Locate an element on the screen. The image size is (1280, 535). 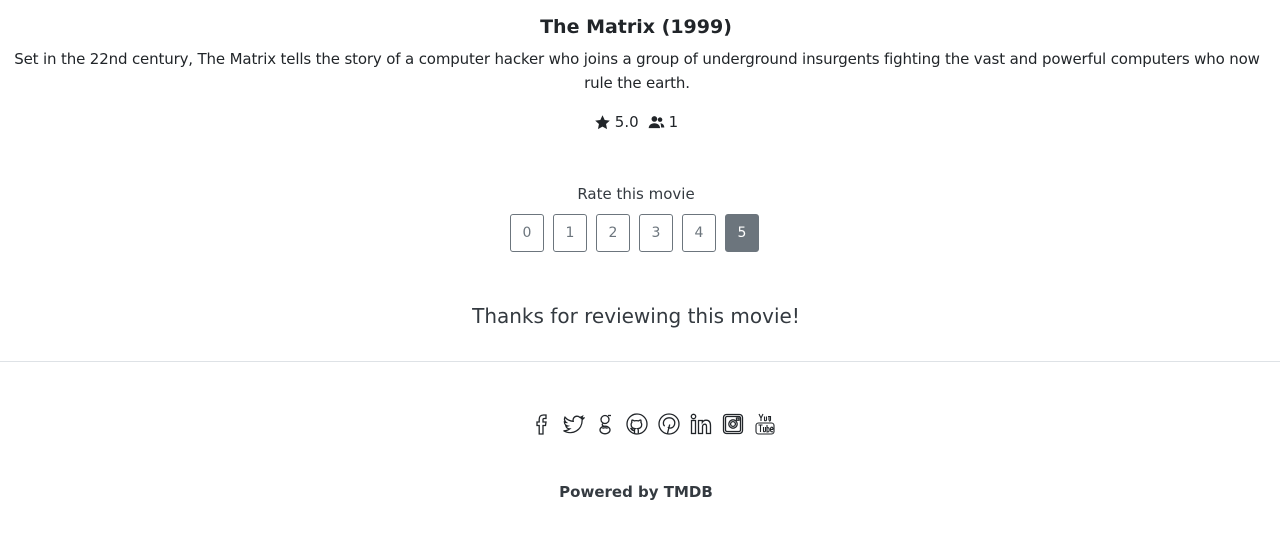
movie-rating: 5.0 is located at coordinates (626, 122).